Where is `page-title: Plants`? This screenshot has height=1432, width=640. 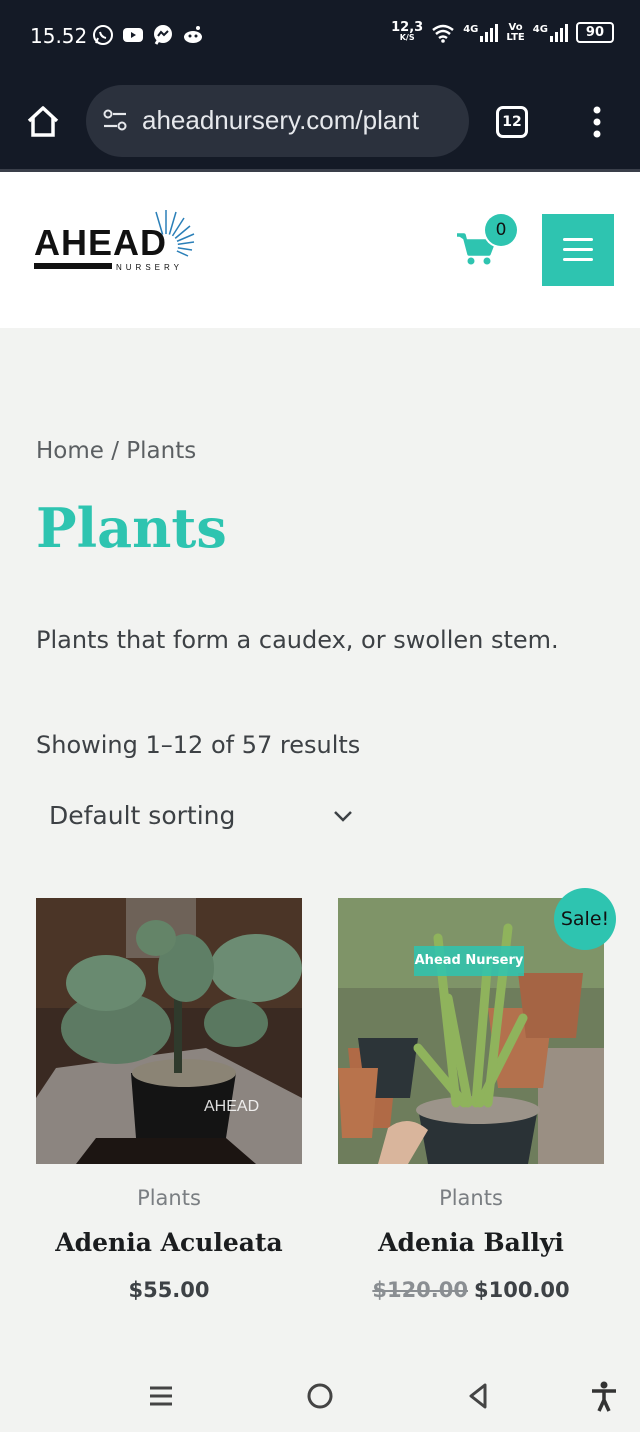 page-title: Plants is located at coordinates (131, 528).